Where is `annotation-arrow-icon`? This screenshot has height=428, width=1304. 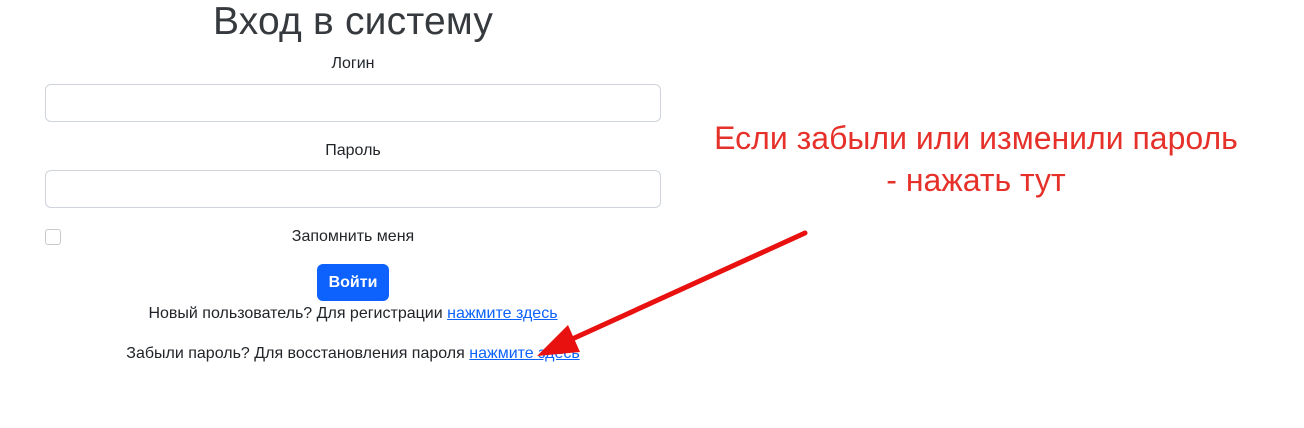
annotation-arrow-icon is located at coordinates (672, 293).